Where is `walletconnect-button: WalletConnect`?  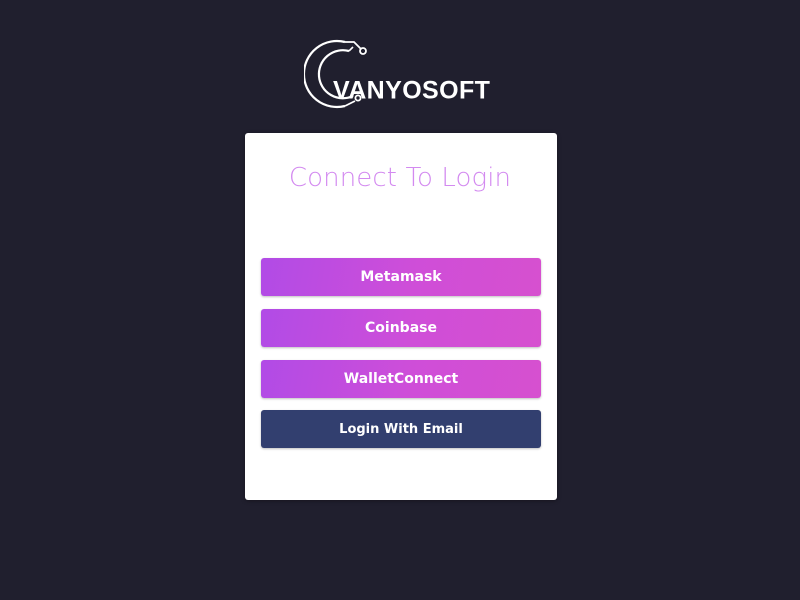 walletconnect-button: WalletConnect is located at coordinates (401, 379).